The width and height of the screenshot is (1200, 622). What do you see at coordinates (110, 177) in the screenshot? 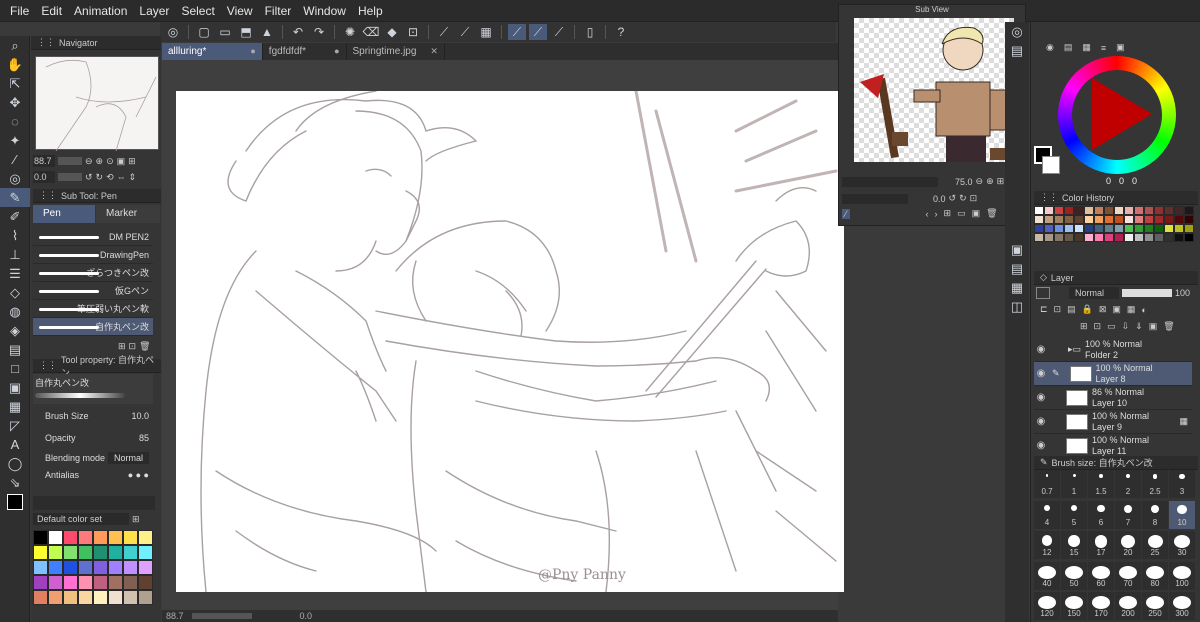
I see `reset-rotate-icon: ⟲` at bounding box center [110, 177].